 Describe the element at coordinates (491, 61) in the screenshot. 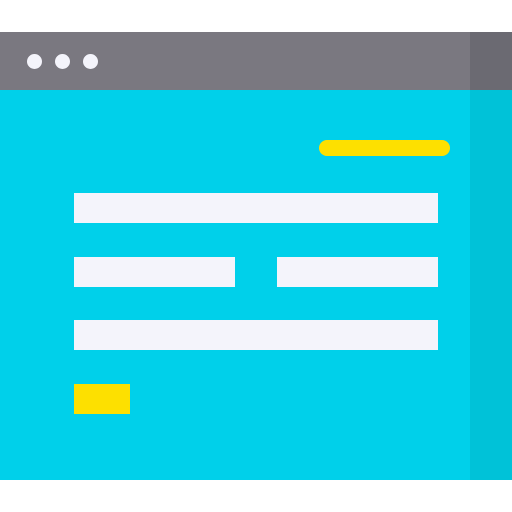

I see `title-bar-shade` at that location.